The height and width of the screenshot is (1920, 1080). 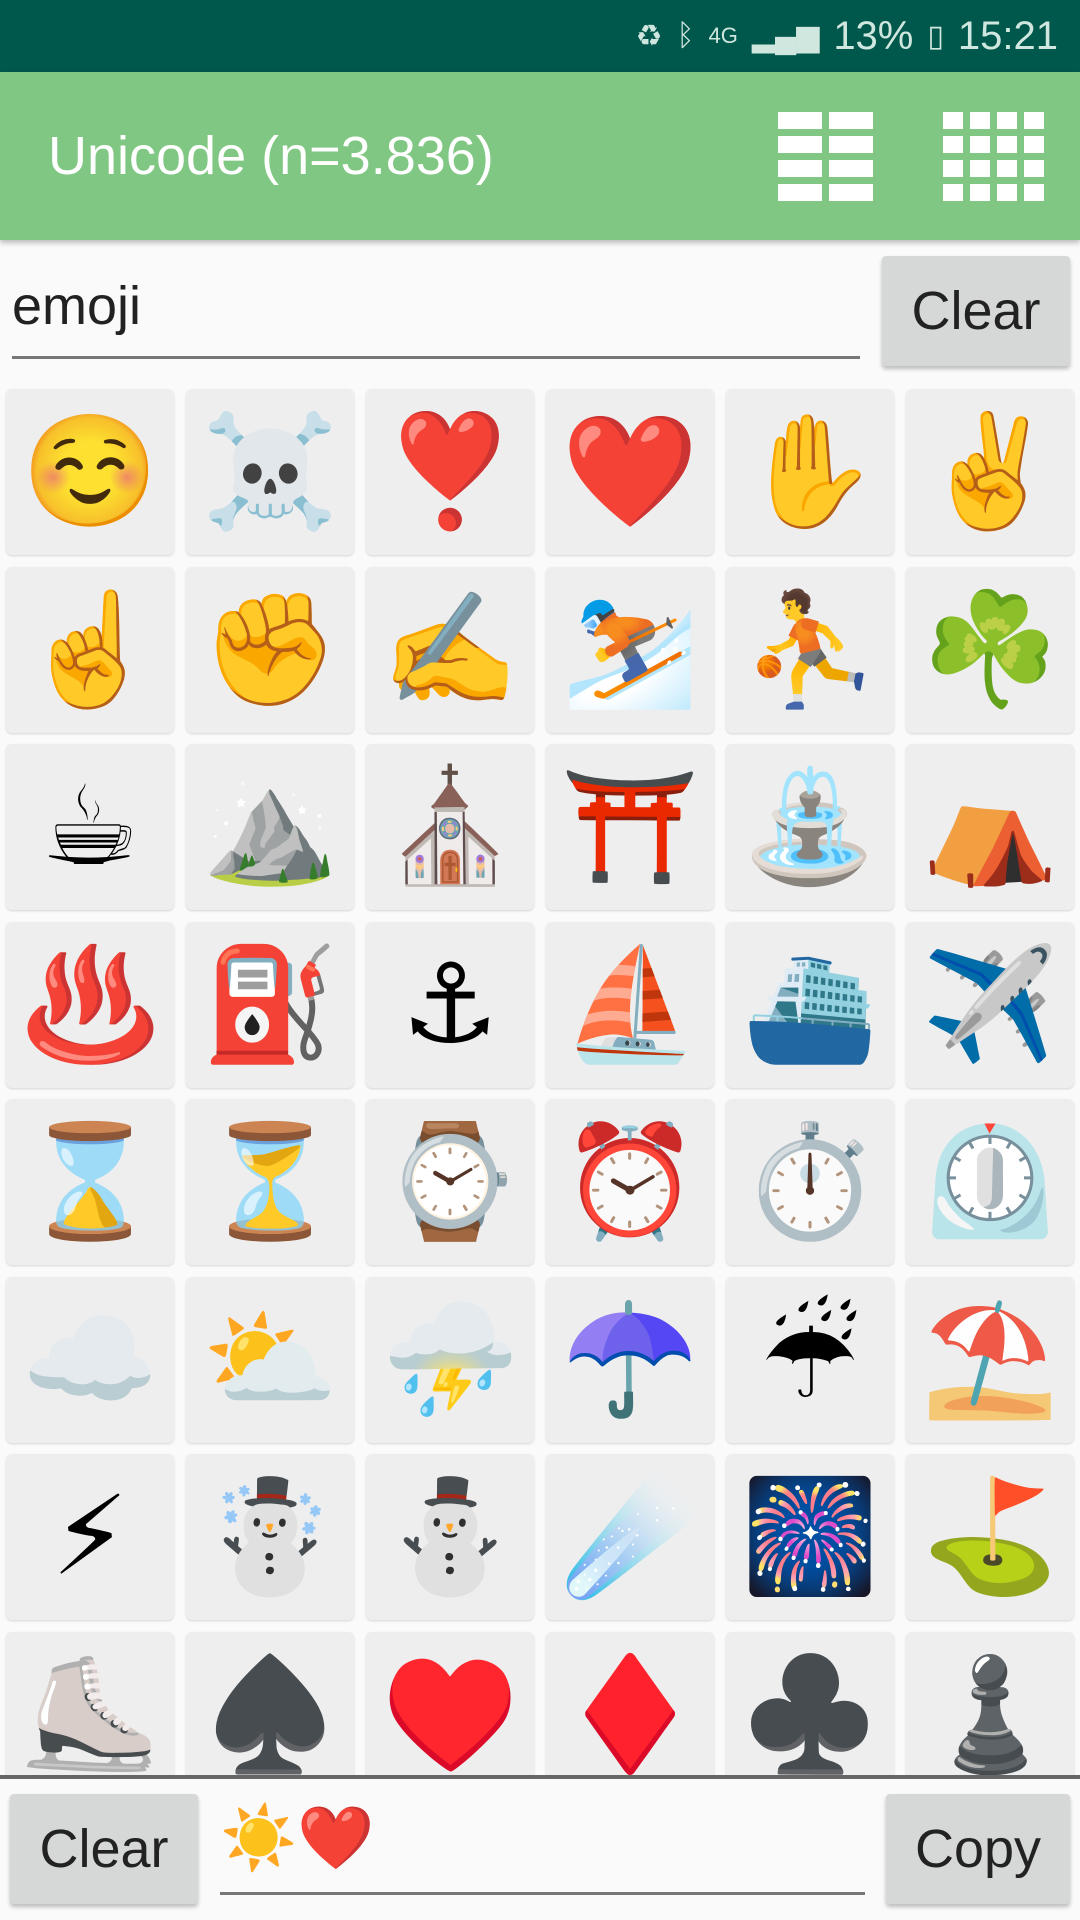 What do you see at coordinates (90, 649) in the screenshot?
I see `emoji-cell: ☝️` at bounding box center [90, 649].